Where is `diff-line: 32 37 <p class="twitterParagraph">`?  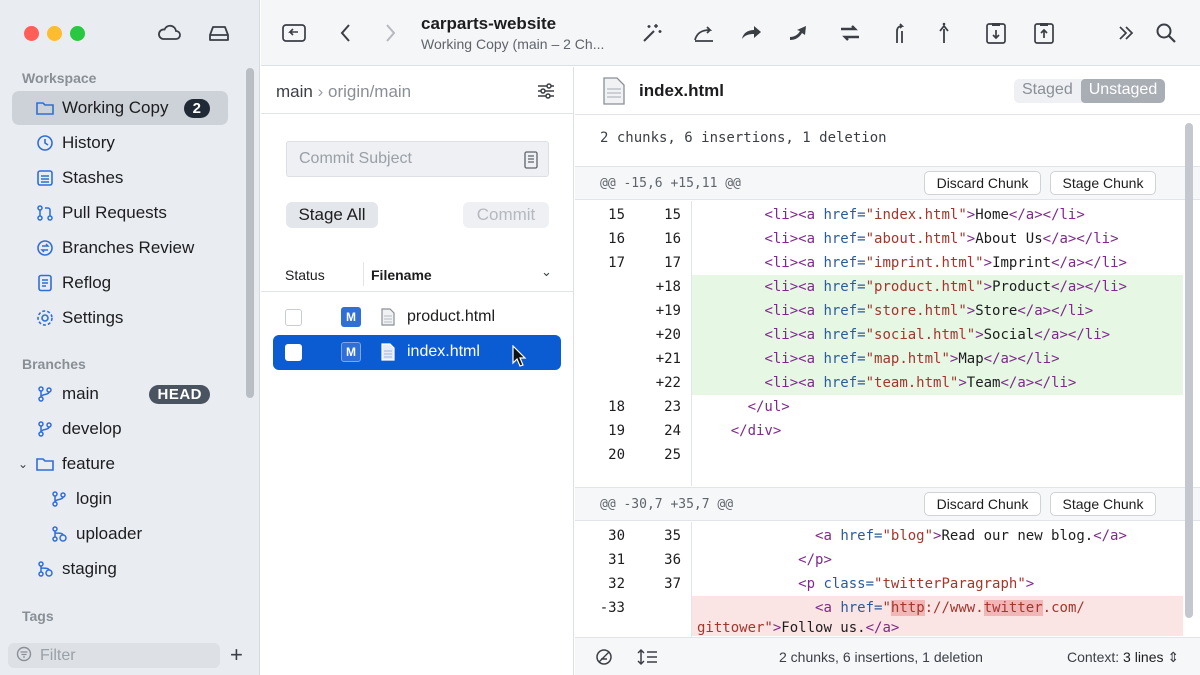
diff-line: 32 37 <p class="twitterParagraph"> is located at coordinates (821, 584).